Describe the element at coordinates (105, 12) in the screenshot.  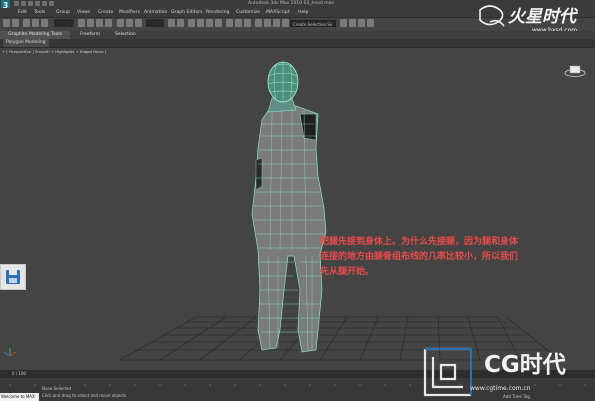
I see `menu-create: Create` at that location.